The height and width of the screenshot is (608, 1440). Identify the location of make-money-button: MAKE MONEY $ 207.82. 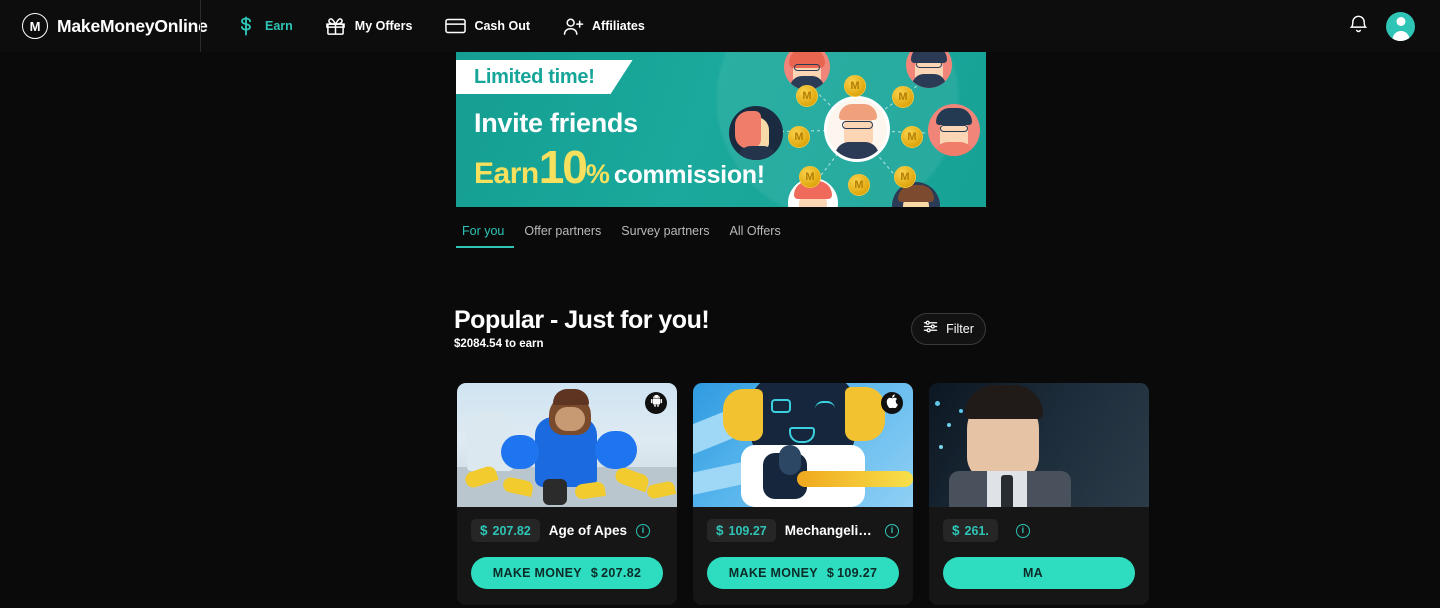
(567, 573).